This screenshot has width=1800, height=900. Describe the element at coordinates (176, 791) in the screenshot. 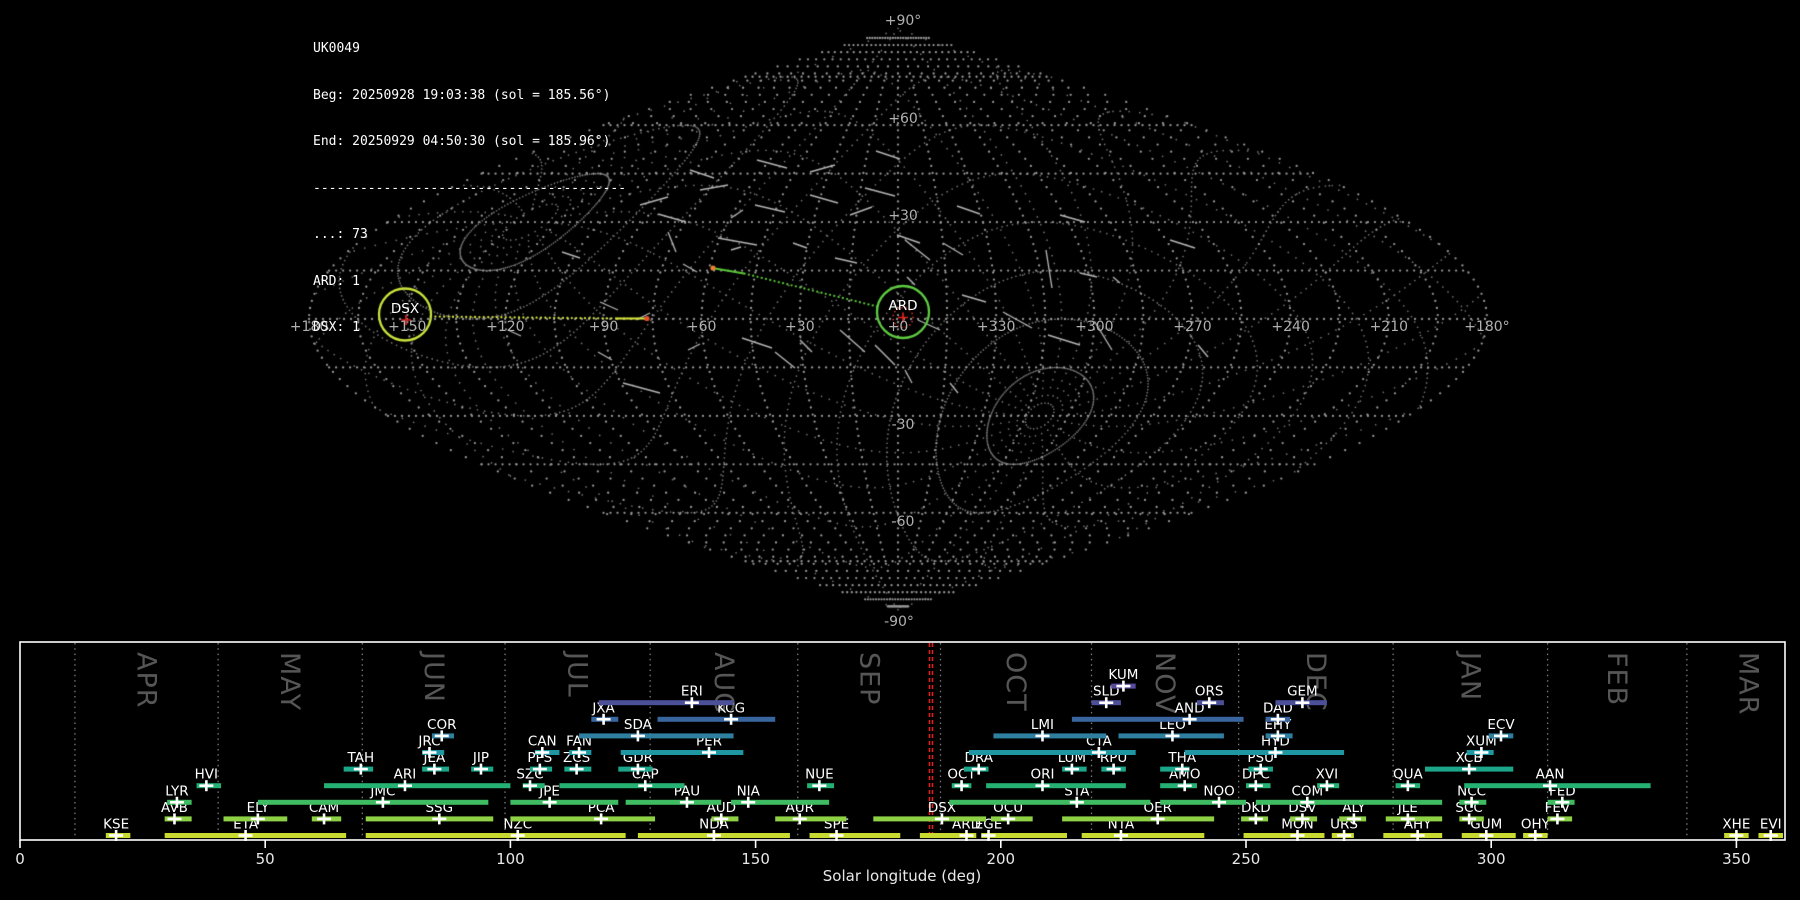

I see `shower-label-LYR: LYR` at that location.